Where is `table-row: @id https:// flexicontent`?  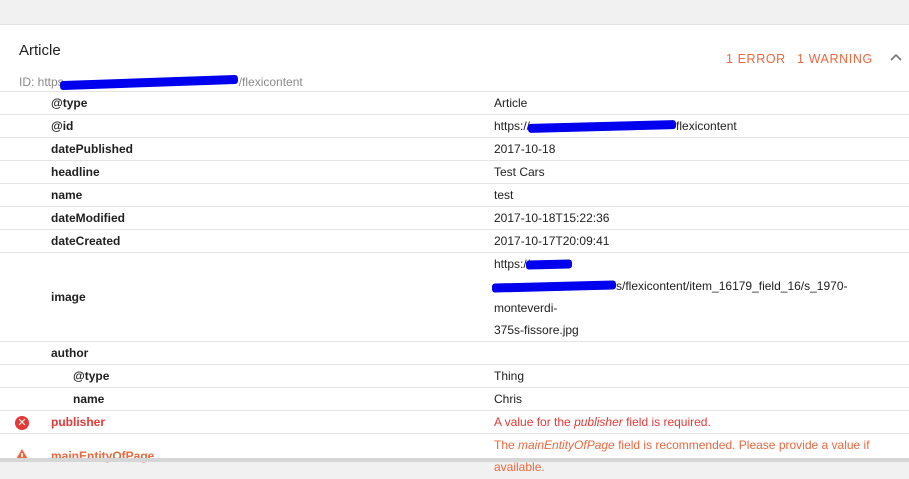 table-row: @id https:// flexicontent is located at coordinates (454, 126).